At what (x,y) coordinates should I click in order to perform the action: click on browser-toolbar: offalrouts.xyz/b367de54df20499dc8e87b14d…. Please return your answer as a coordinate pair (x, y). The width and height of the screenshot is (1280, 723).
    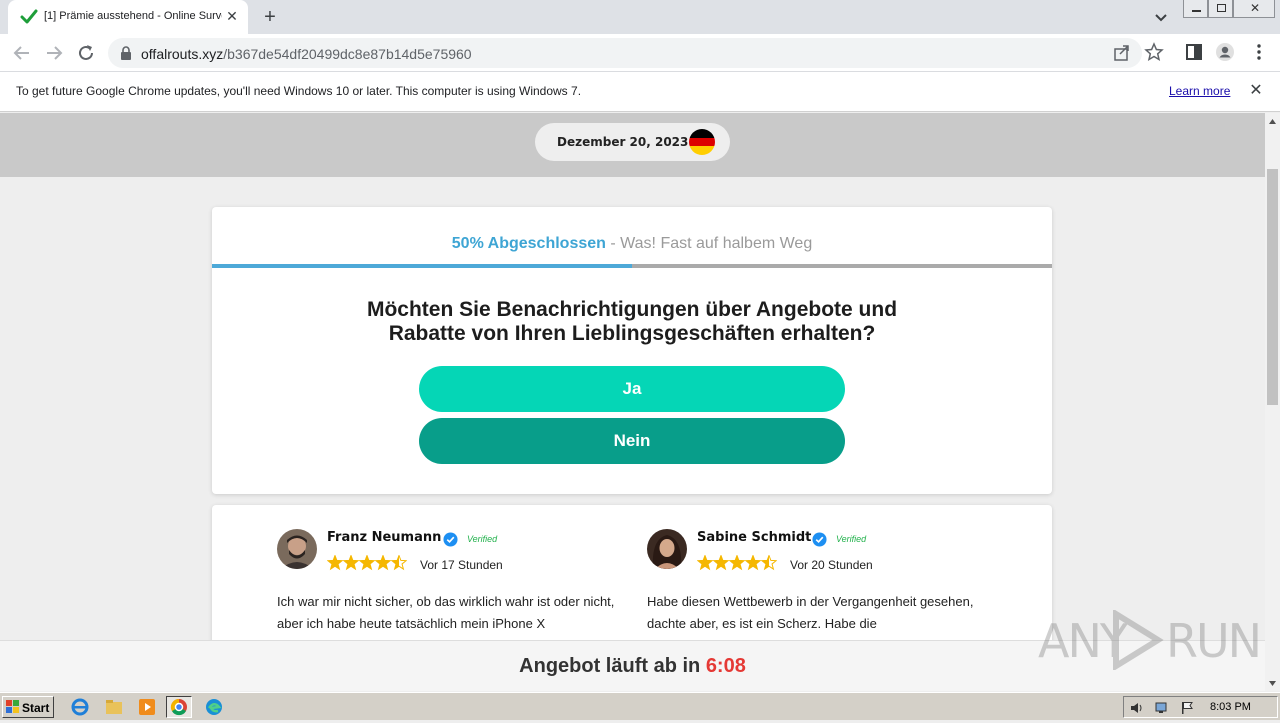
    Looking at the image, I should click on (640, 53).